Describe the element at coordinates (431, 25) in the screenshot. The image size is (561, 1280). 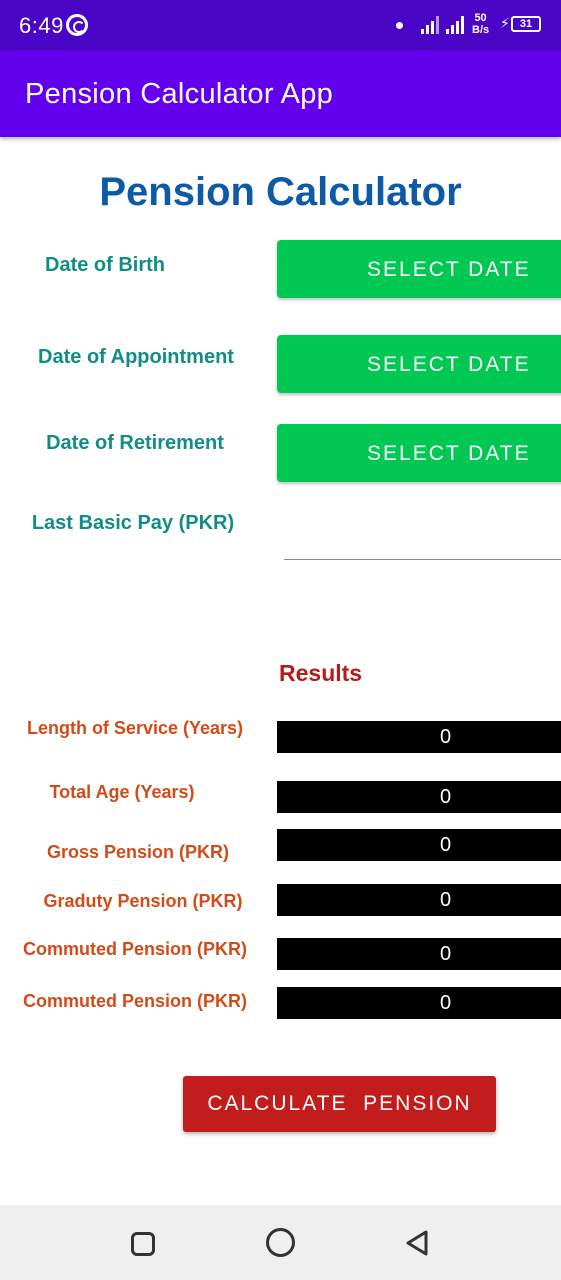
I see `signal-strength-icon` at that location.